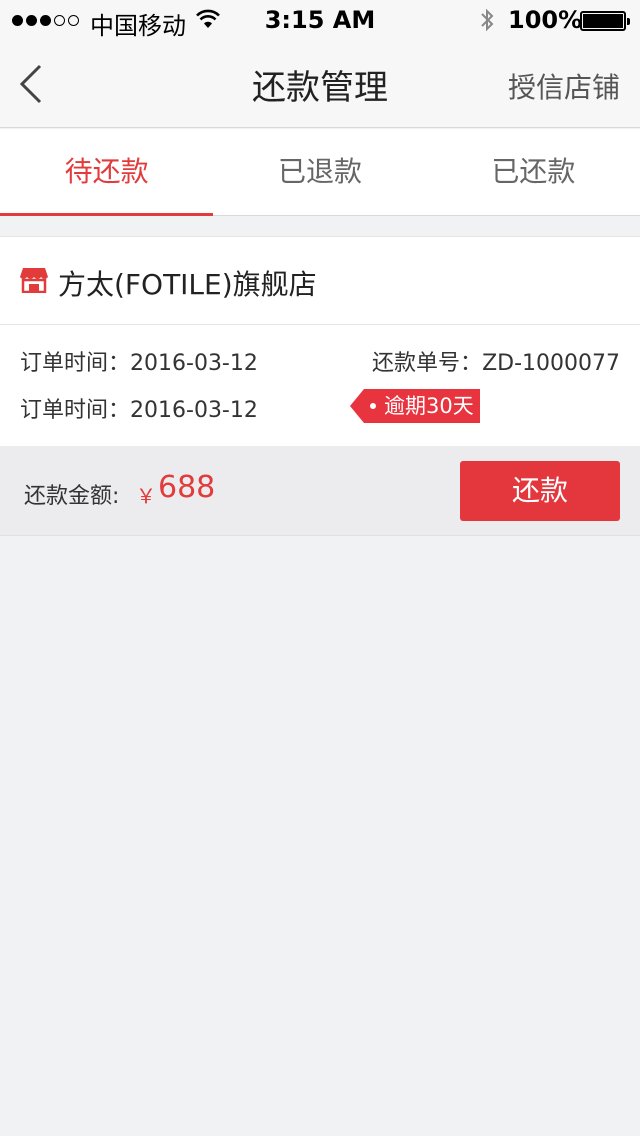 The width and height of the screenshot is (640, 1136). Describe the element at coordinates (533, 172) in the screenshot. I see `tab-repaid: 已还款` at that location.